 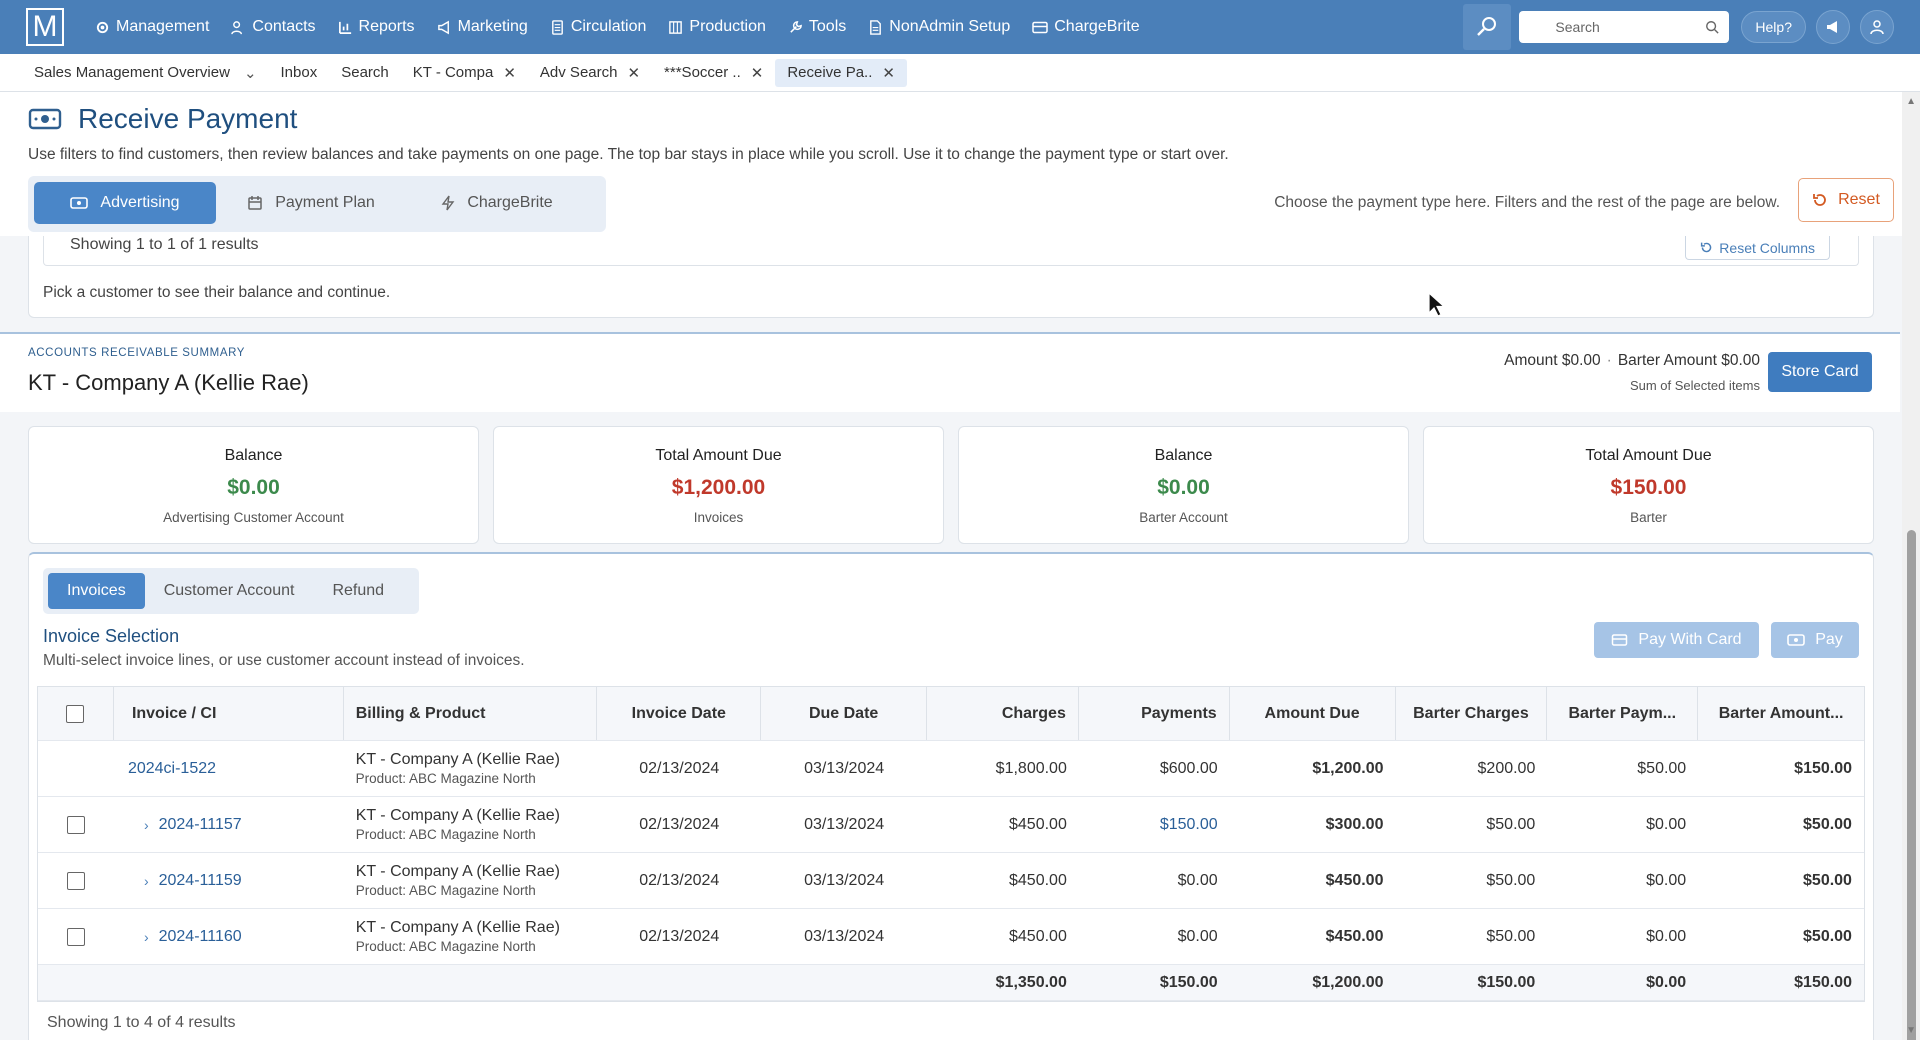 I want to click on barter-charges: $200.00, so click(x=1506, y=768).